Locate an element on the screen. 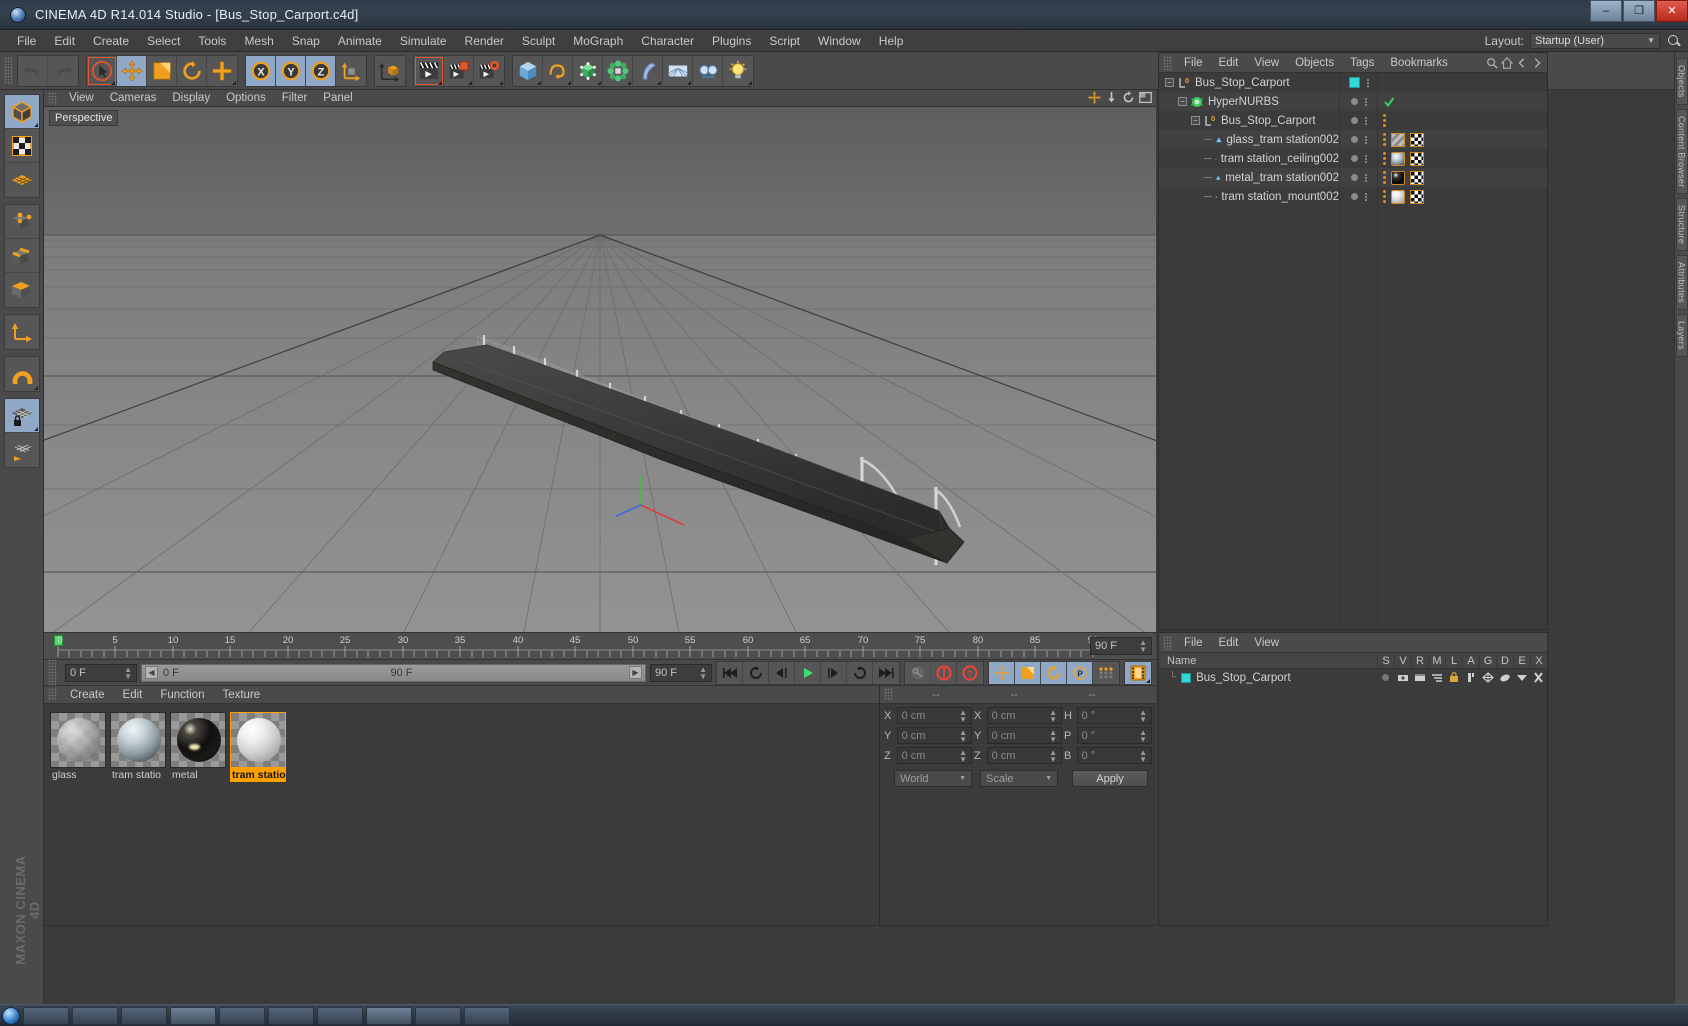 The image size is (1688, 1026). loop-button is located at coordinates (756, 672).